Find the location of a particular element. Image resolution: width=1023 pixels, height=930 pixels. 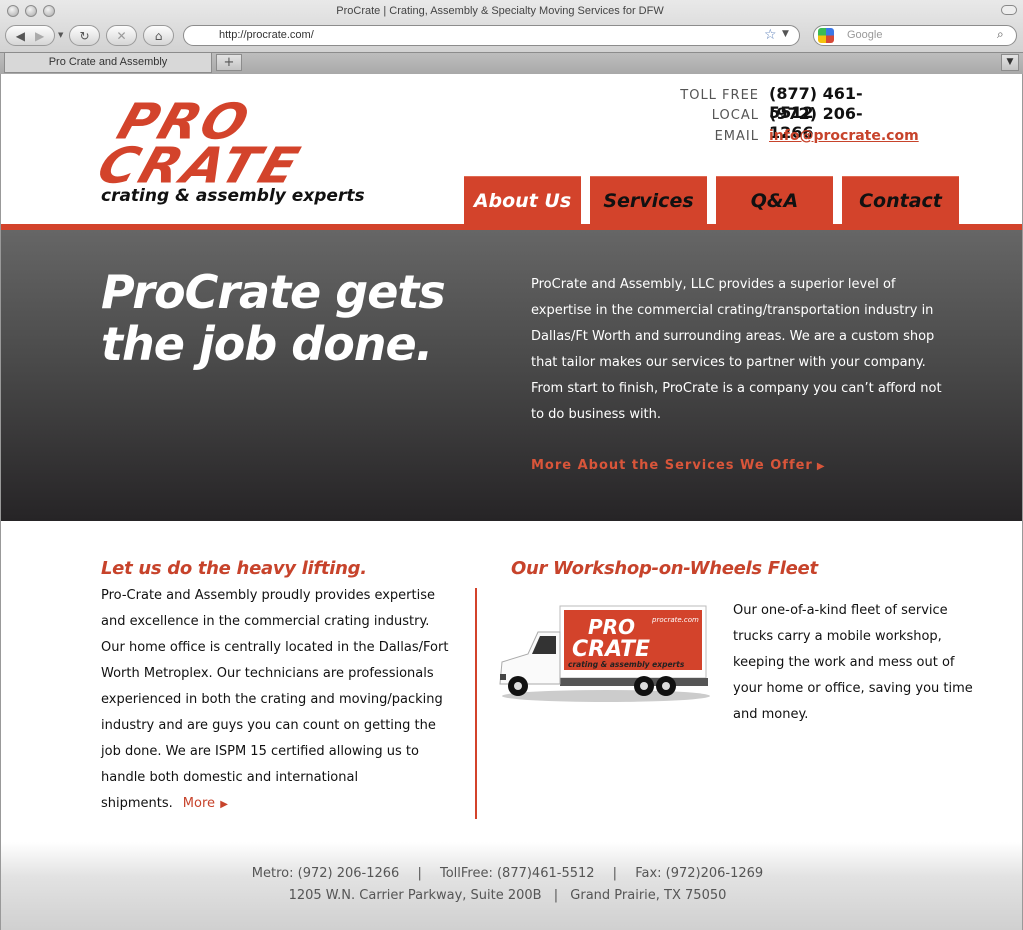

reload-icon: ↻ is located at coordinates (84, 35).